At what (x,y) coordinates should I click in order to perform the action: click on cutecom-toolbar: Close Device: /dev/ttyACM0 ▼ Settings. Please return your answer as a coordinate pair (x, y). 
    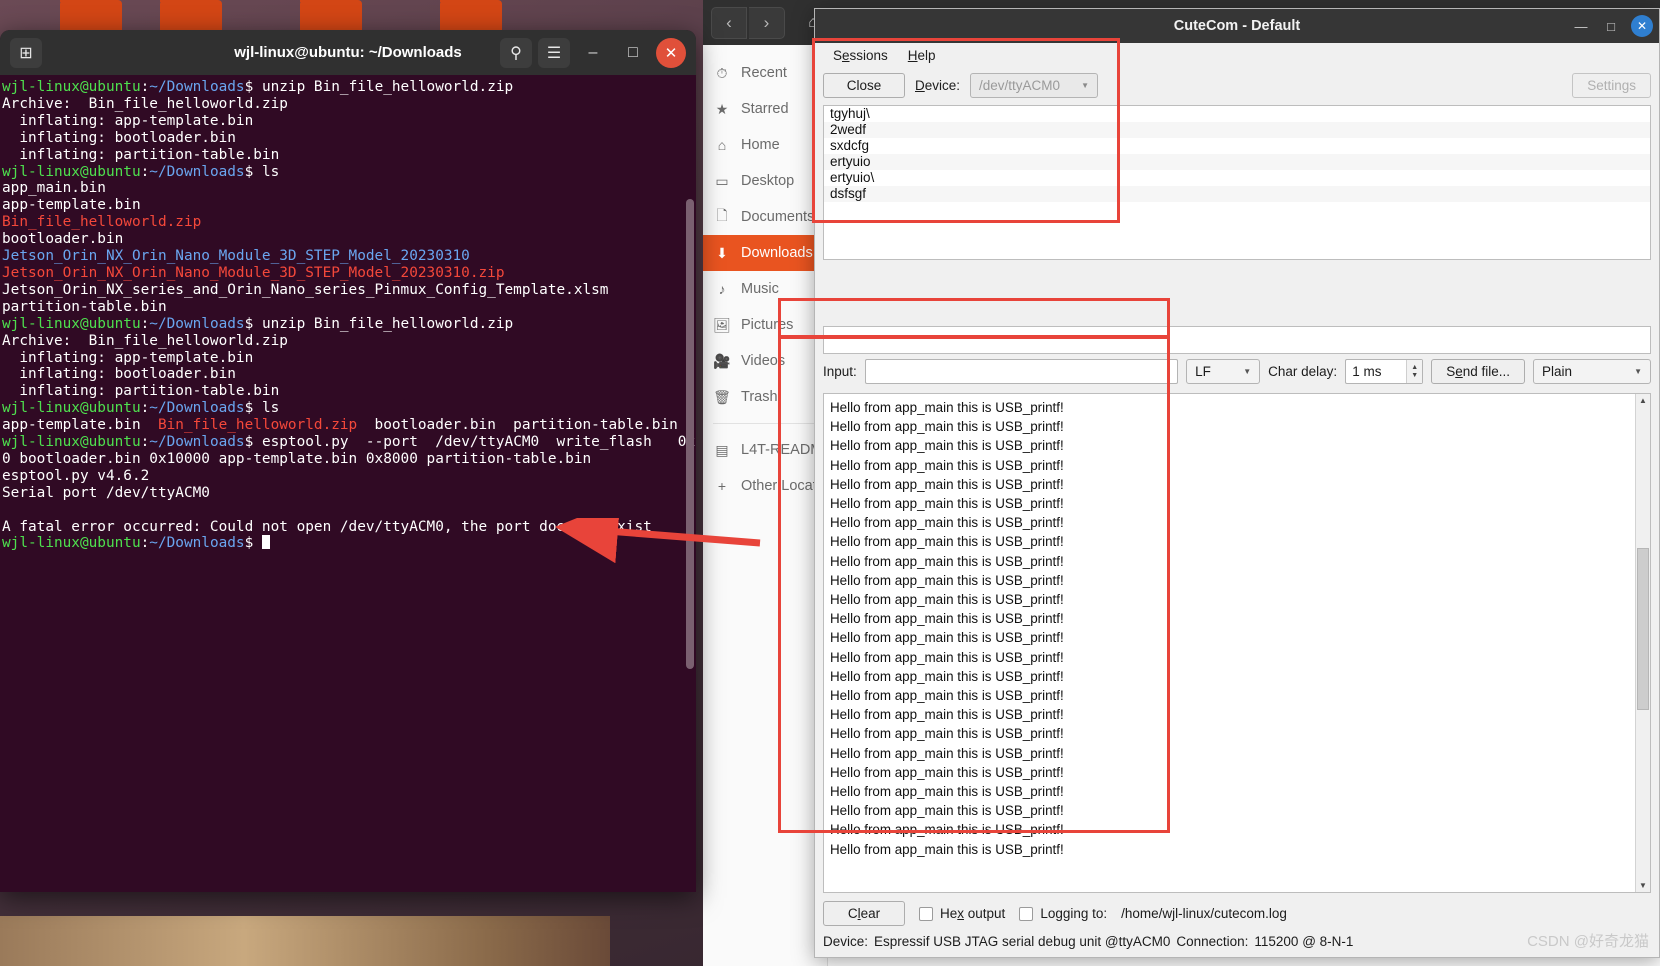
    Looking at the image, I should click on (1237, 85).